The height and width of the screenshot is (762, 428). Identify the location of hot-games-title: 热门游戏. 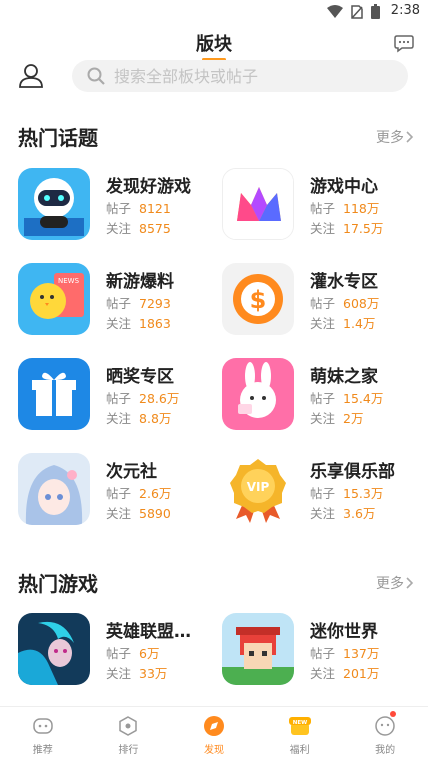
(58, 584).